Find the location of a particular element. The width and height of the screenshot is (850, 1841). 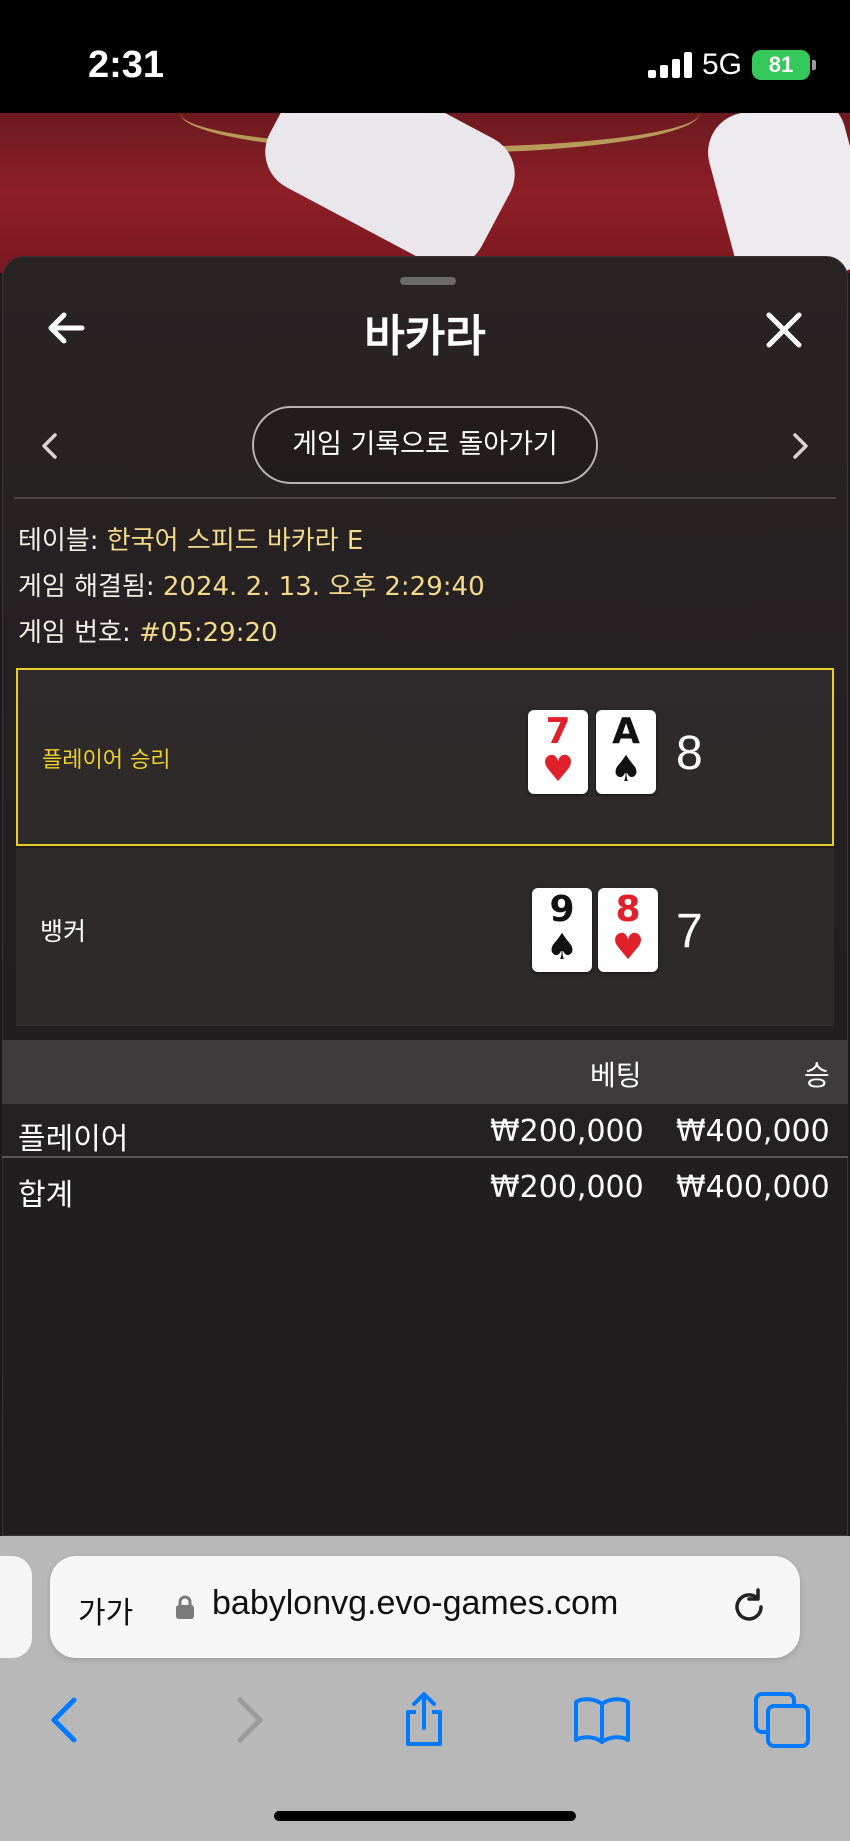

banker-label: 뱅커 is located at coordinates (63, 931).